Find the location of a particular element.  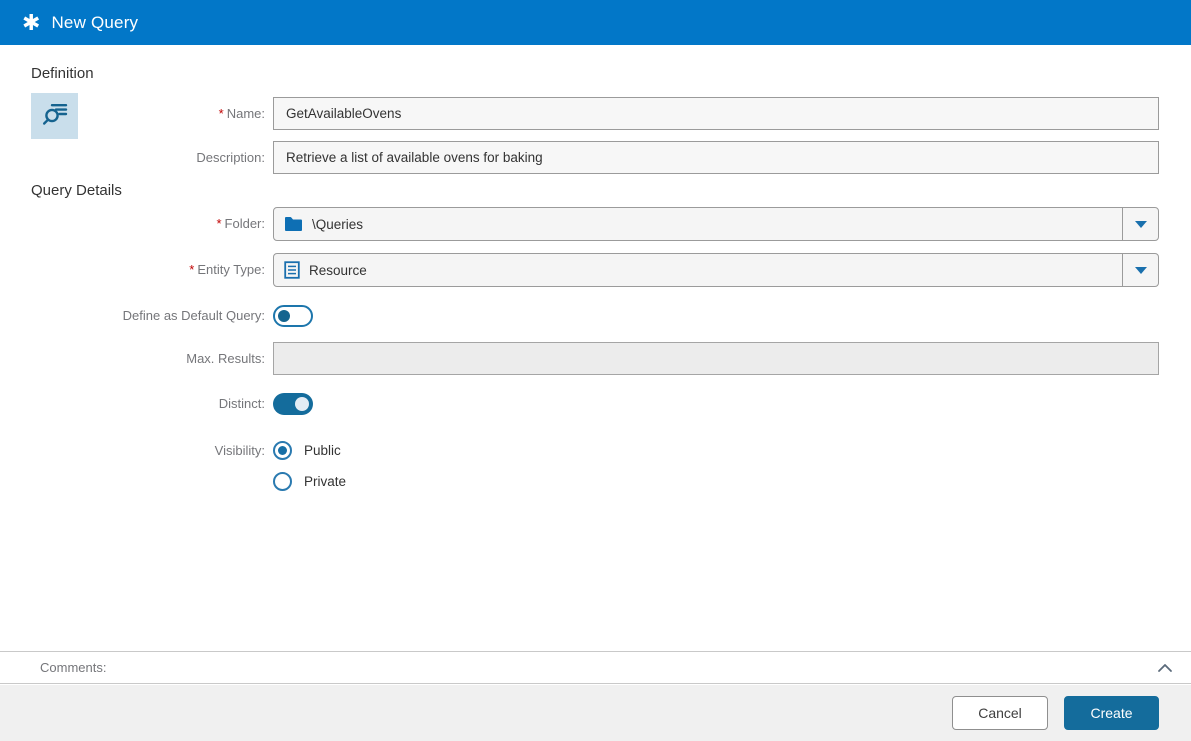

max-results-label: Max. Results: is located at coordinates (225, 358).